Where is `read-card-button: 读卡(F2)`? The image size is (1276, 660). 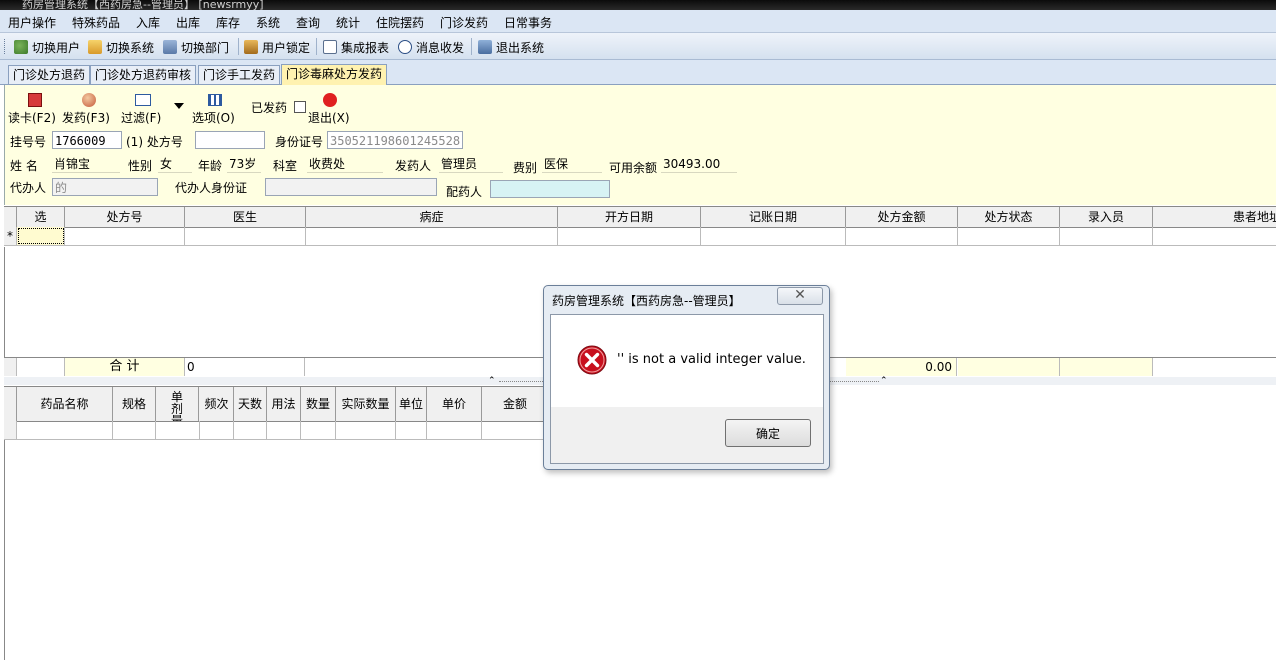
read-card-button: 读卡(F2) is located at coordinates (34, 109).